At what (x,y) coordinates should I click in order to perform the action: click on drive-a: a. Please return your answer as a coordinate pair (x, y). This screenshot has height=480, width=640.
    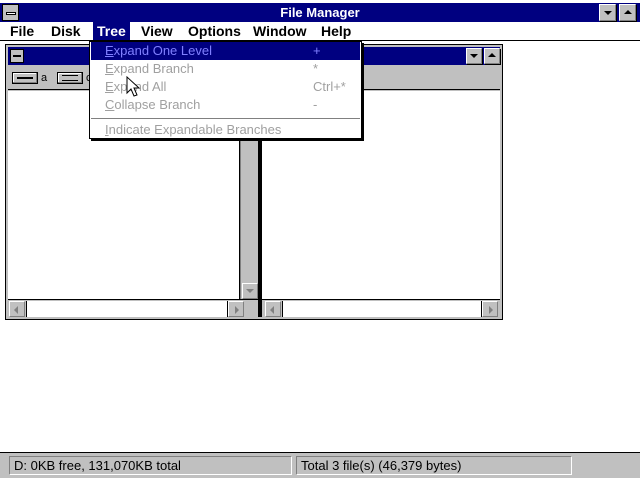
    Looking at the image, I should click on (29, 78).